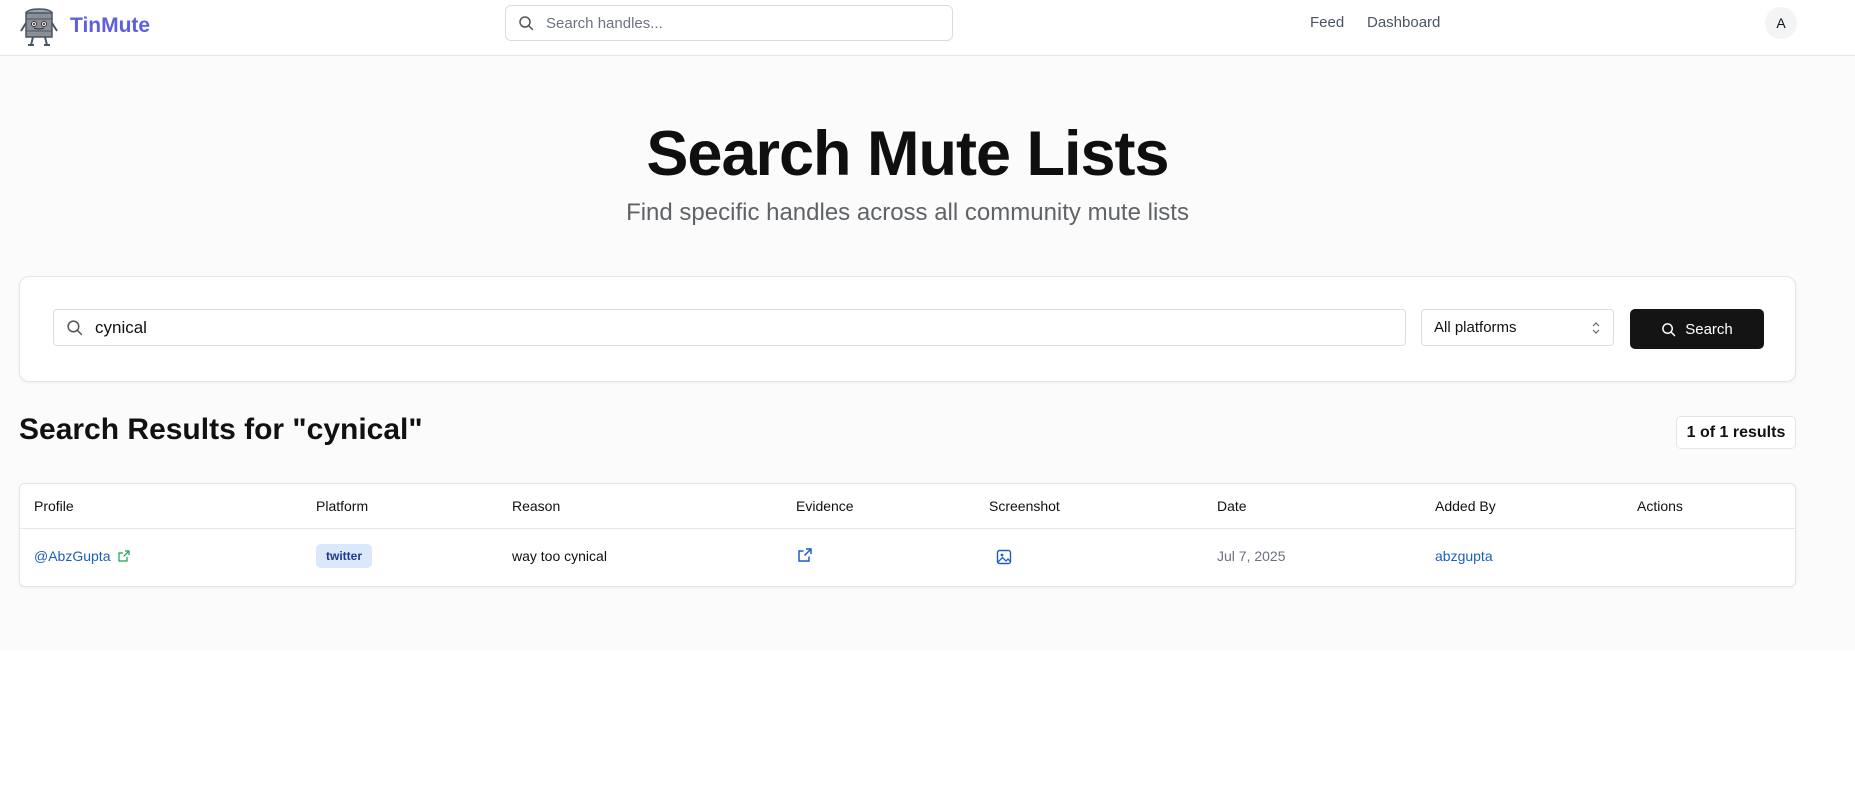 This screenshot has height=788, width=1855. Describe the element at coordinates (1465, 506) in the screenshot. I see `column-header-added-by: Added By` at that location.